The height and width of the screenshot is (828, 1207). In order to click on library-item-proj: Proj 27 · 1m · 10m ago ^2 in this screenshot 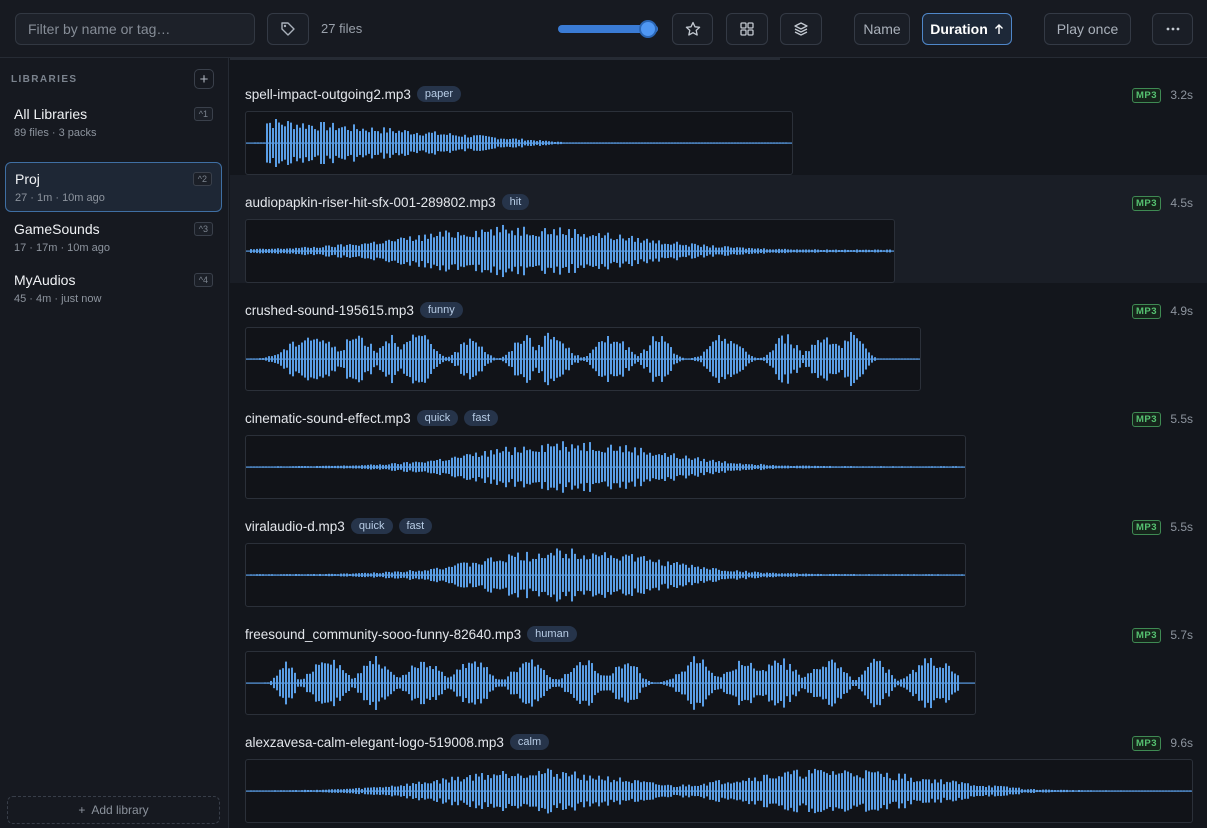, I will do `click(113, 187)`.